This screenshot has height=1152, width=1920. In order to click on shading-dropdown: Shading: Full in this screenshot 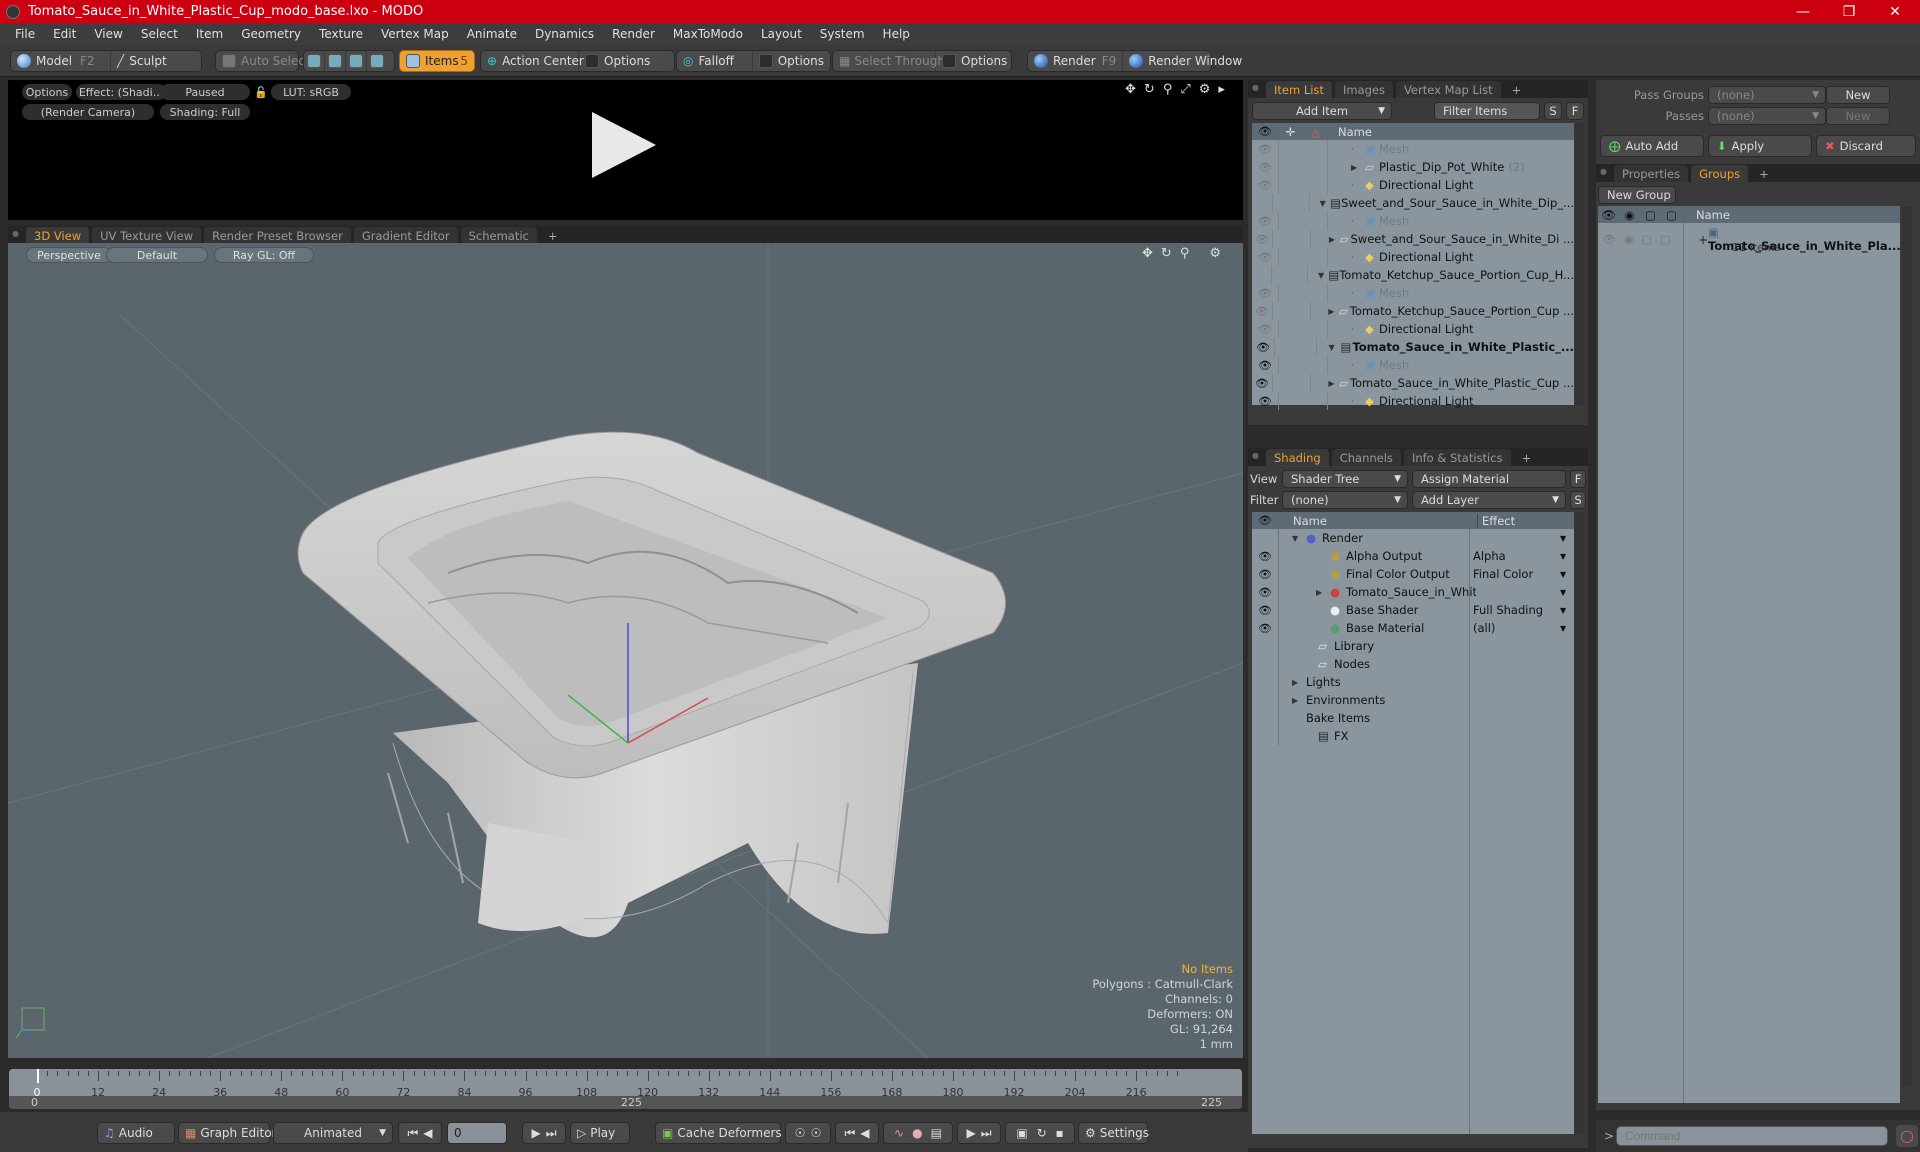, I will do `click(205, 112)`.